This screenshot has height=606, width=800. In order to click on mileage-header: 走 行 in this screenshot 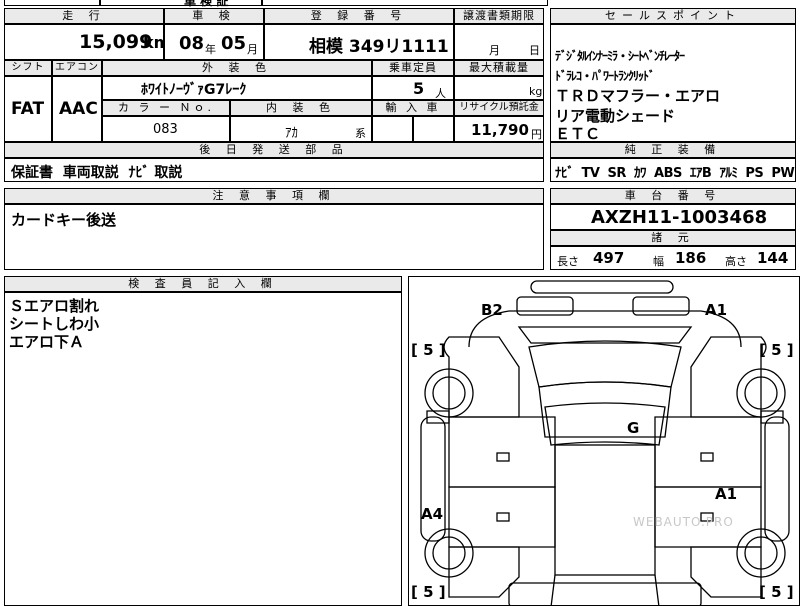, I will do `click(84, 16)`.